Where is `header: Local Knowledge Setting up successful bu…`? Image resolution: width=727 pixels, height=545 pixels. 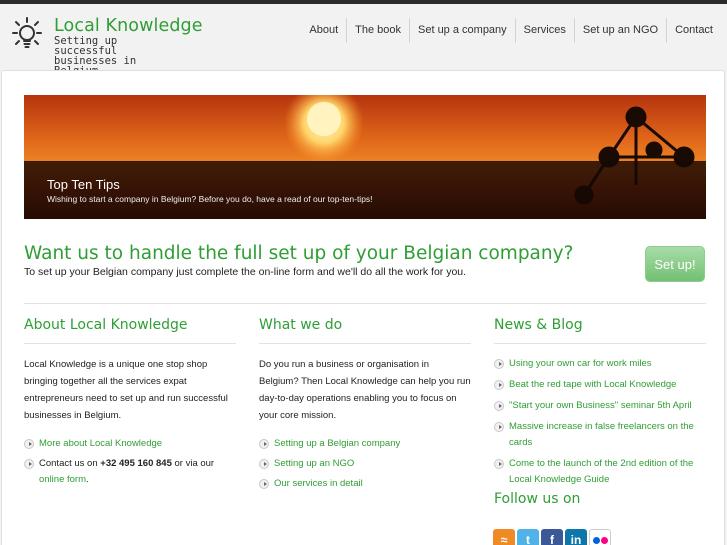
header: Local Knowledge Setting up successful bu… is located at coordinates (363, 40).